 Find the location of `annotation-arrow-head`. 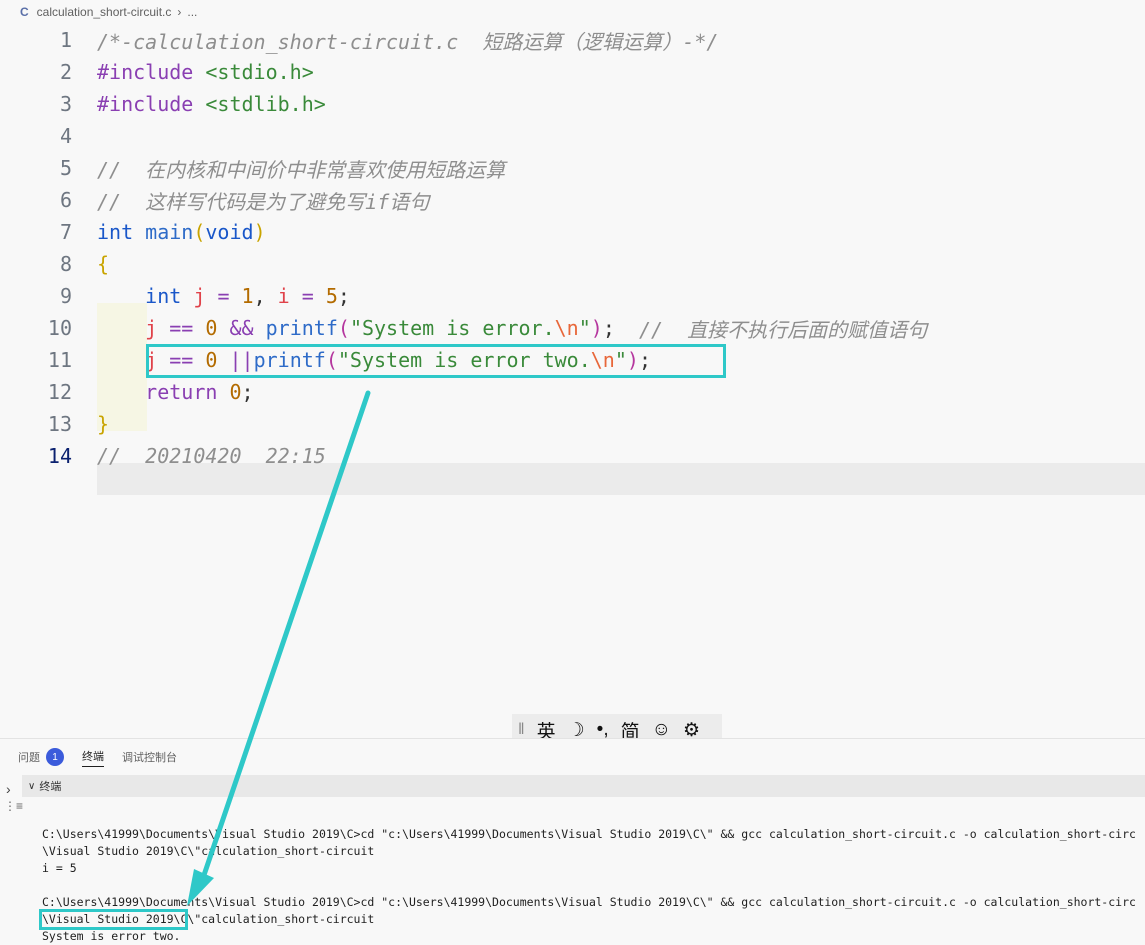

annotation-arrow-head is located at coordinates (200, 887).